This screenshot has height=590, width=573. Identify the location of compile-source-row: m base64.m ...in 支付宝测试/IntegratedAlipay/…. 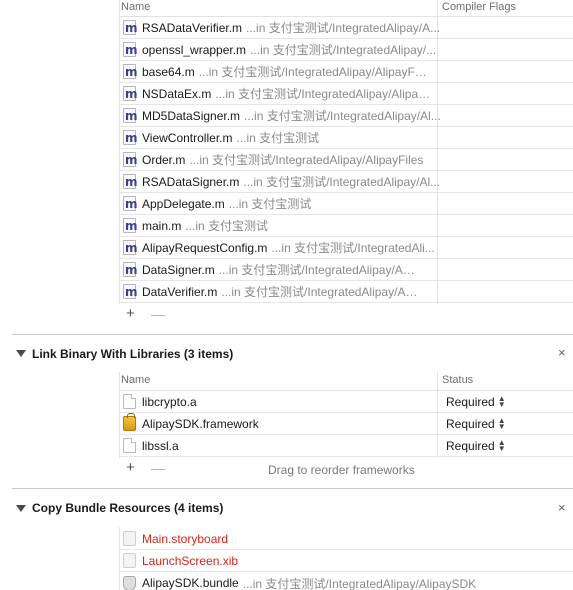
(346, 72).